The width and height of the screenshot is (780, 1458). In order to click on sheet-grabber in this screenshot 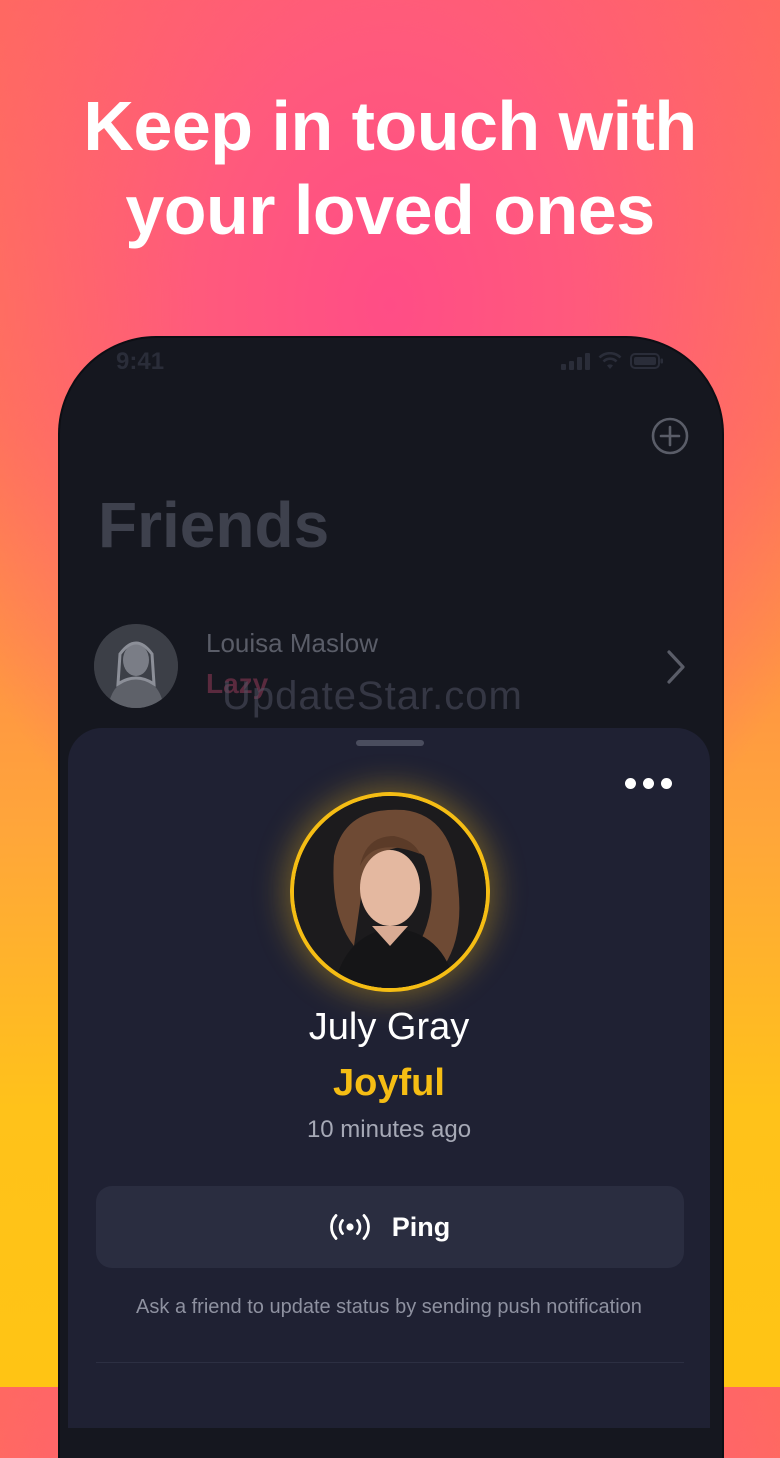, I will do `click(390, 743)`.